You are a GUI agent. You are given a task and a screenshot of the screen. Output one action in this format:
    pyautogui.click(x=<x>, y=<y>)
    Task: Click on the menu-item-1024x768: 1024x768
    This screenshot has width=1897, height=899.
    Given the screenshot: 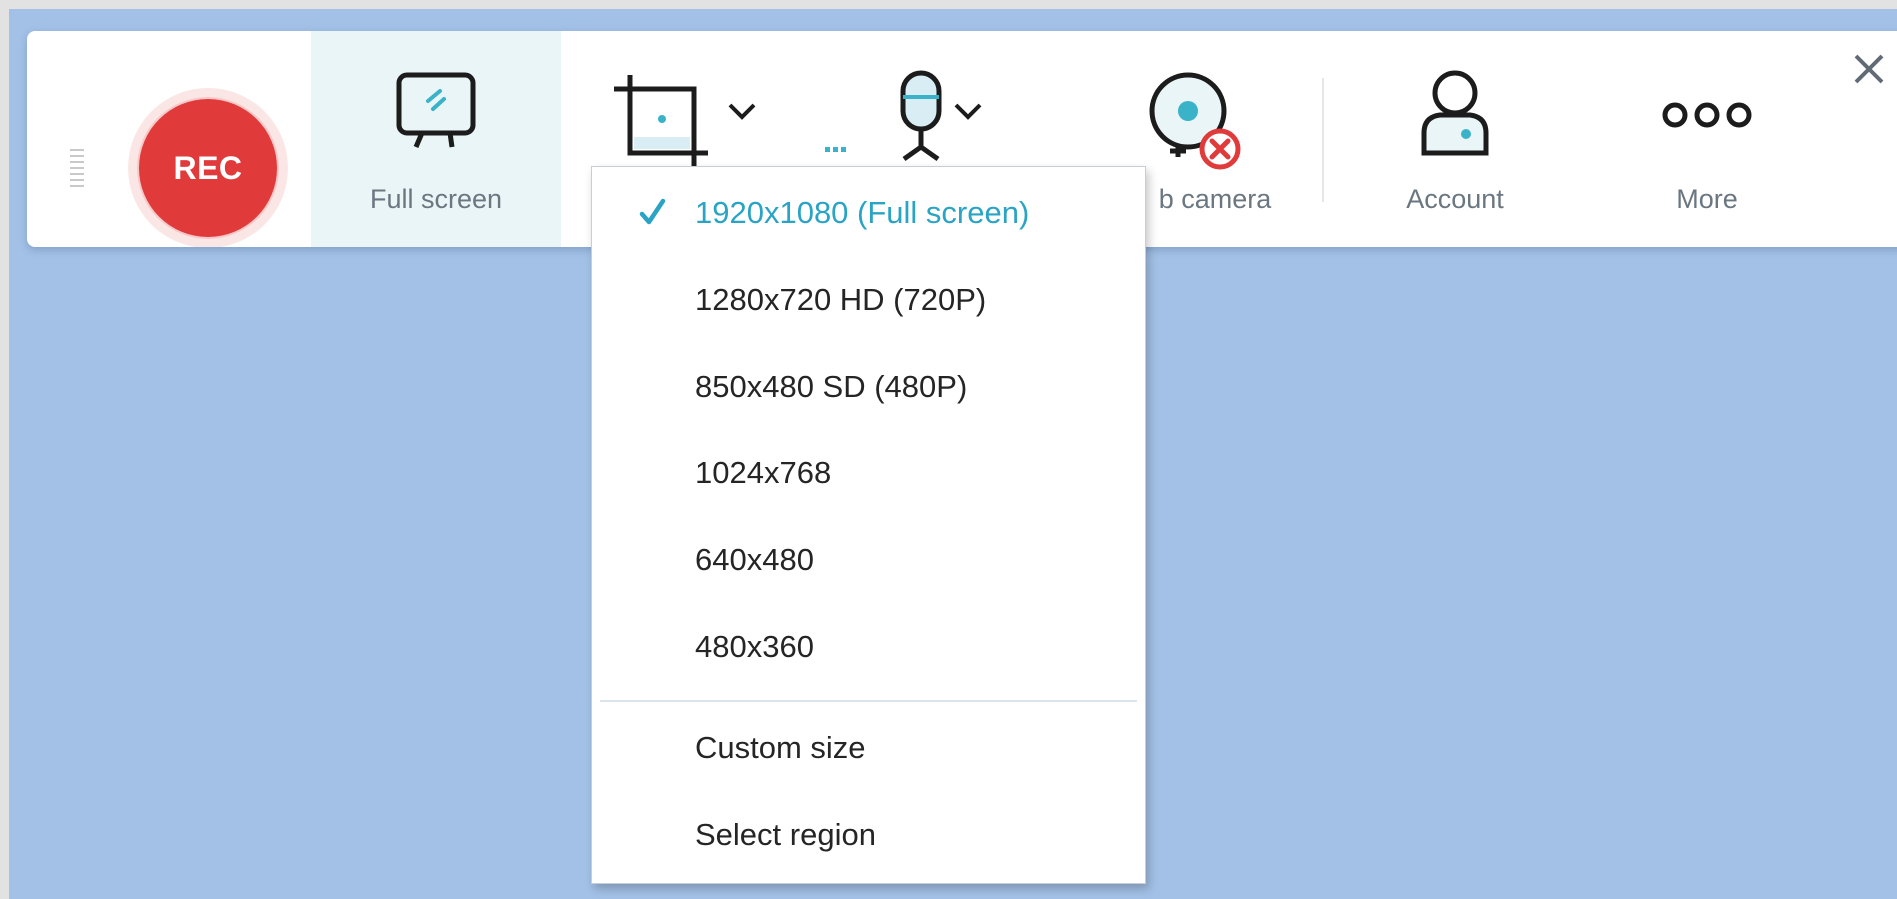 What is the action you would take?
    pyautogui.click(x=868, y=473)
    